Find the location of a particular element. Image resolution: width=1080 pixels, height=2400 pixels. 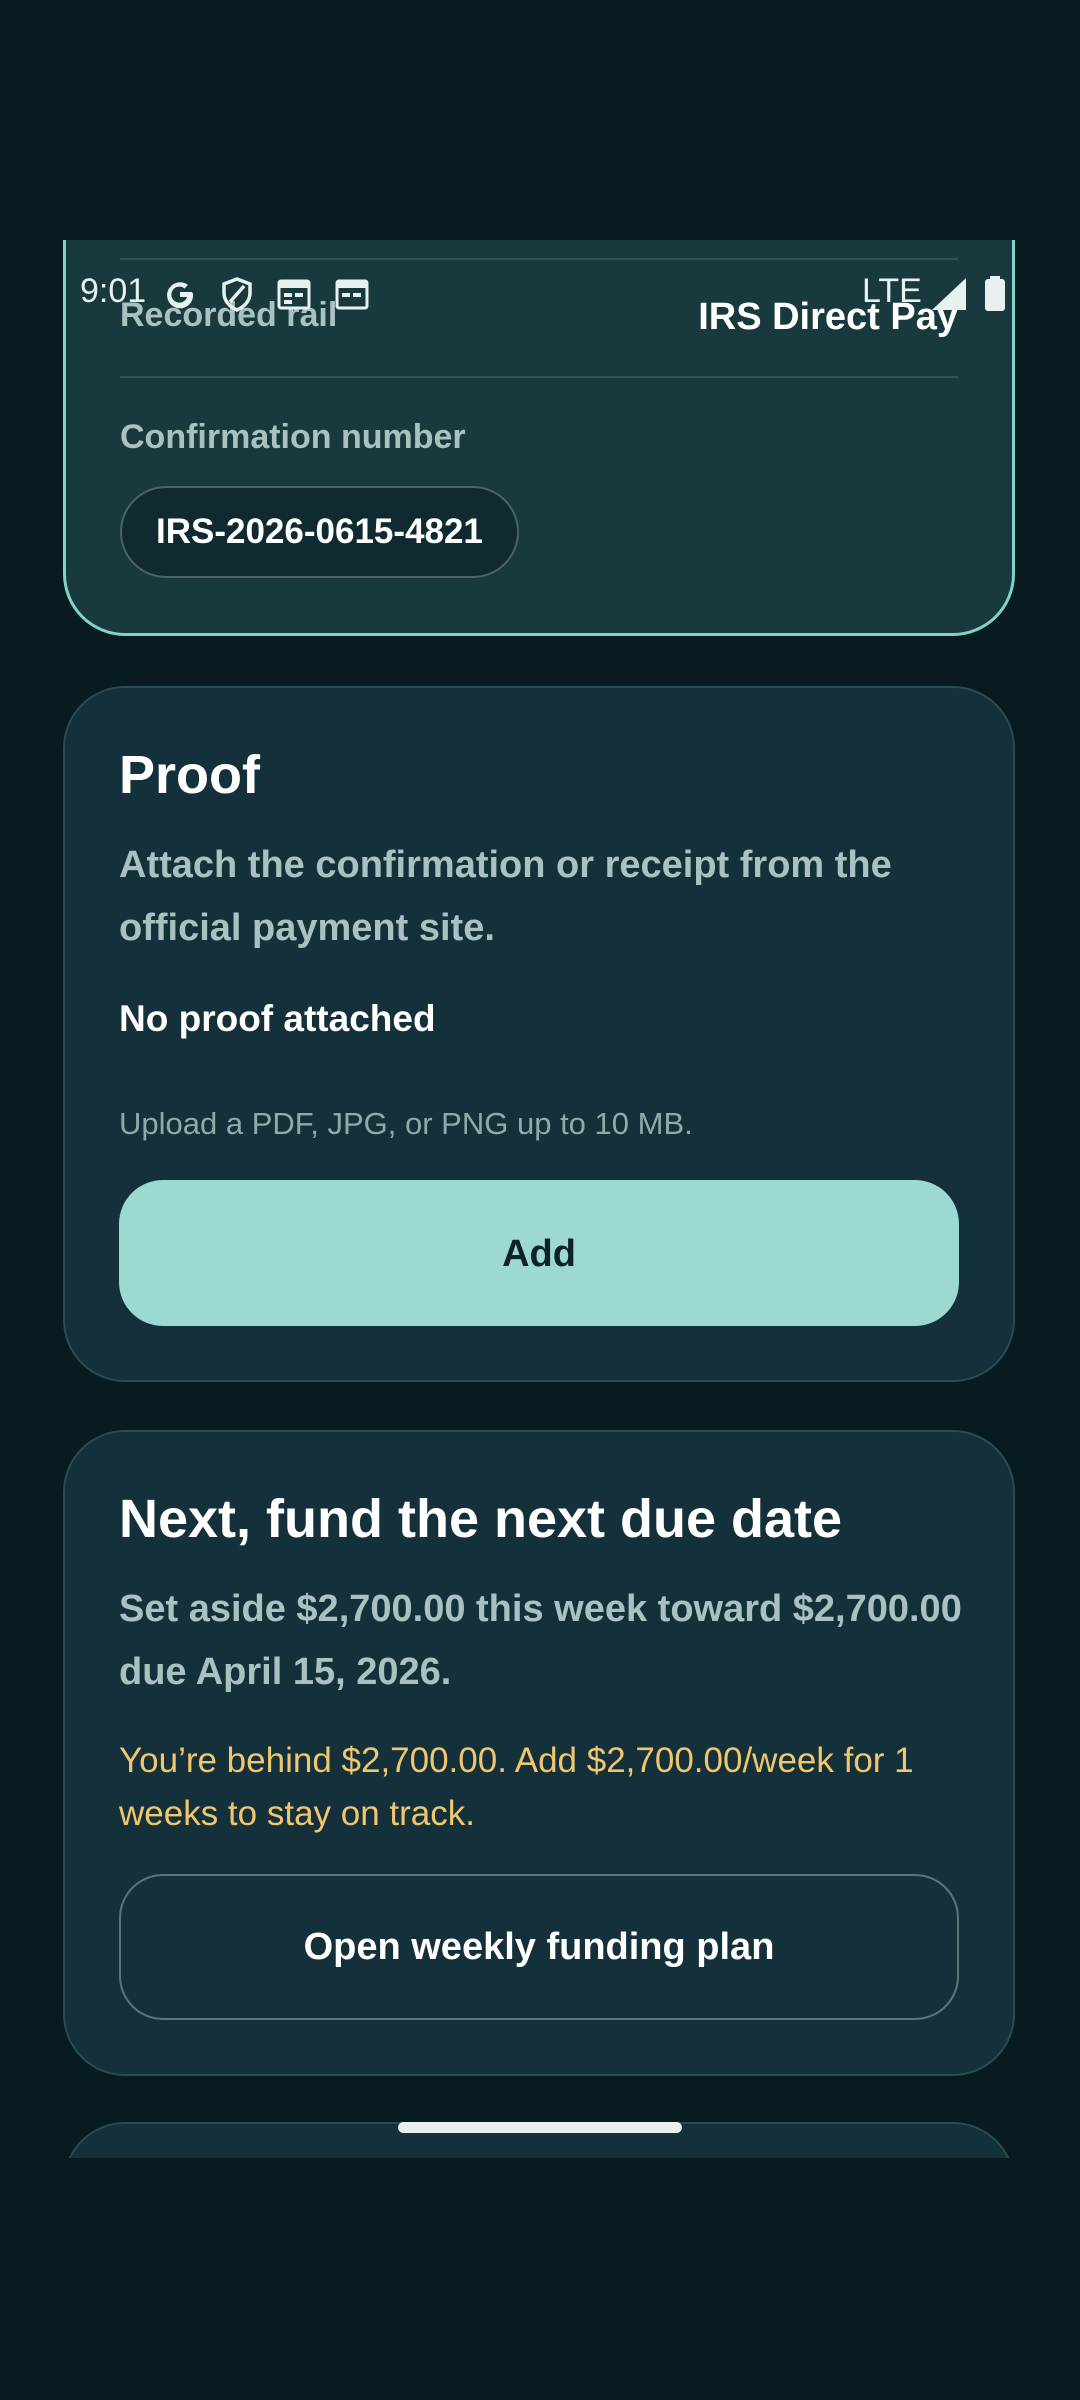

next-funding-title: Next, fund the next due date is located at coordinates (481, 1519).